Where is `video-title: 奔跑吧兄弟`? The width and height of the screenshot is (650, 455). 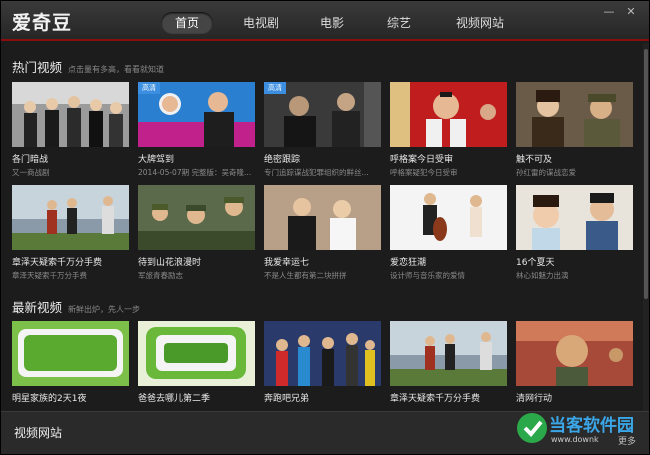
video-title: 奔跑吧兄弟 is located at coordinates (287, 399).